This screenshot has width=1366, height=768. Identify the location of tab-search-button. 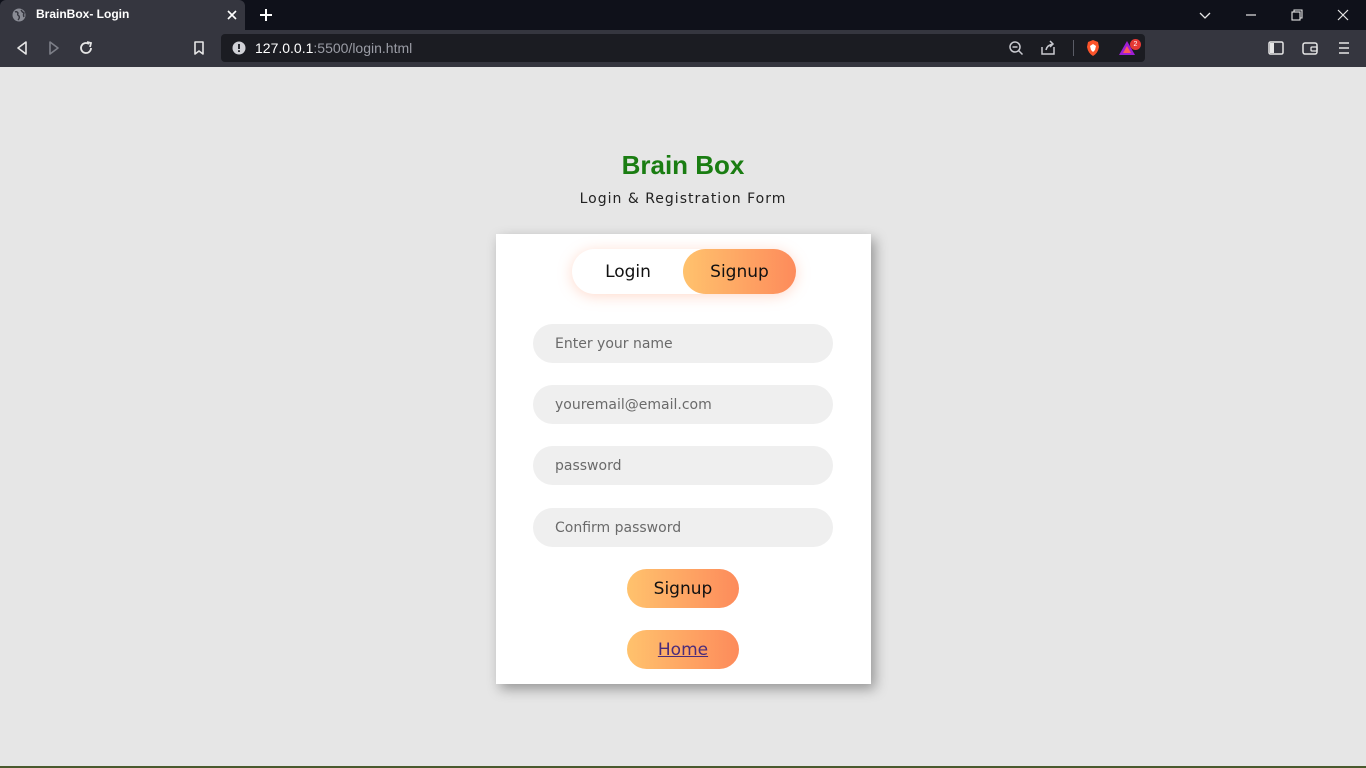
(1205, 15).